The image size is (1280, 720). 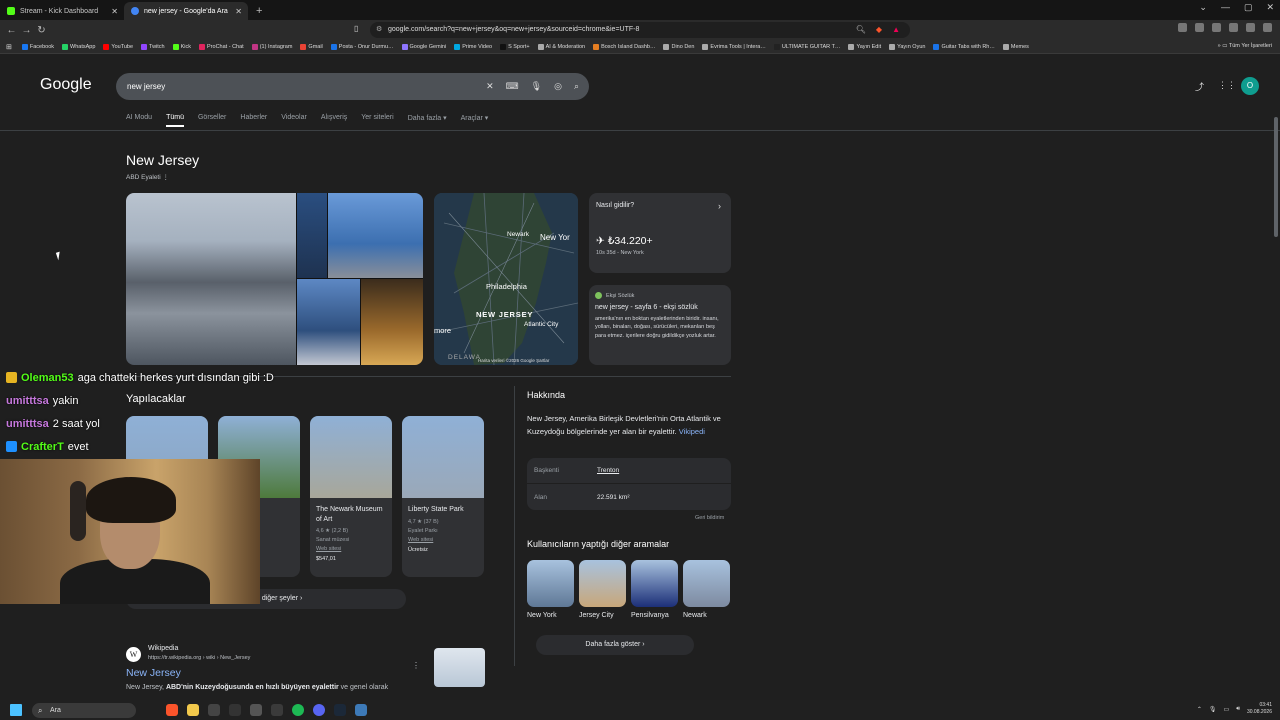 I want to click on zoom-icon: 🔍︎, so click(x=861, y=30).